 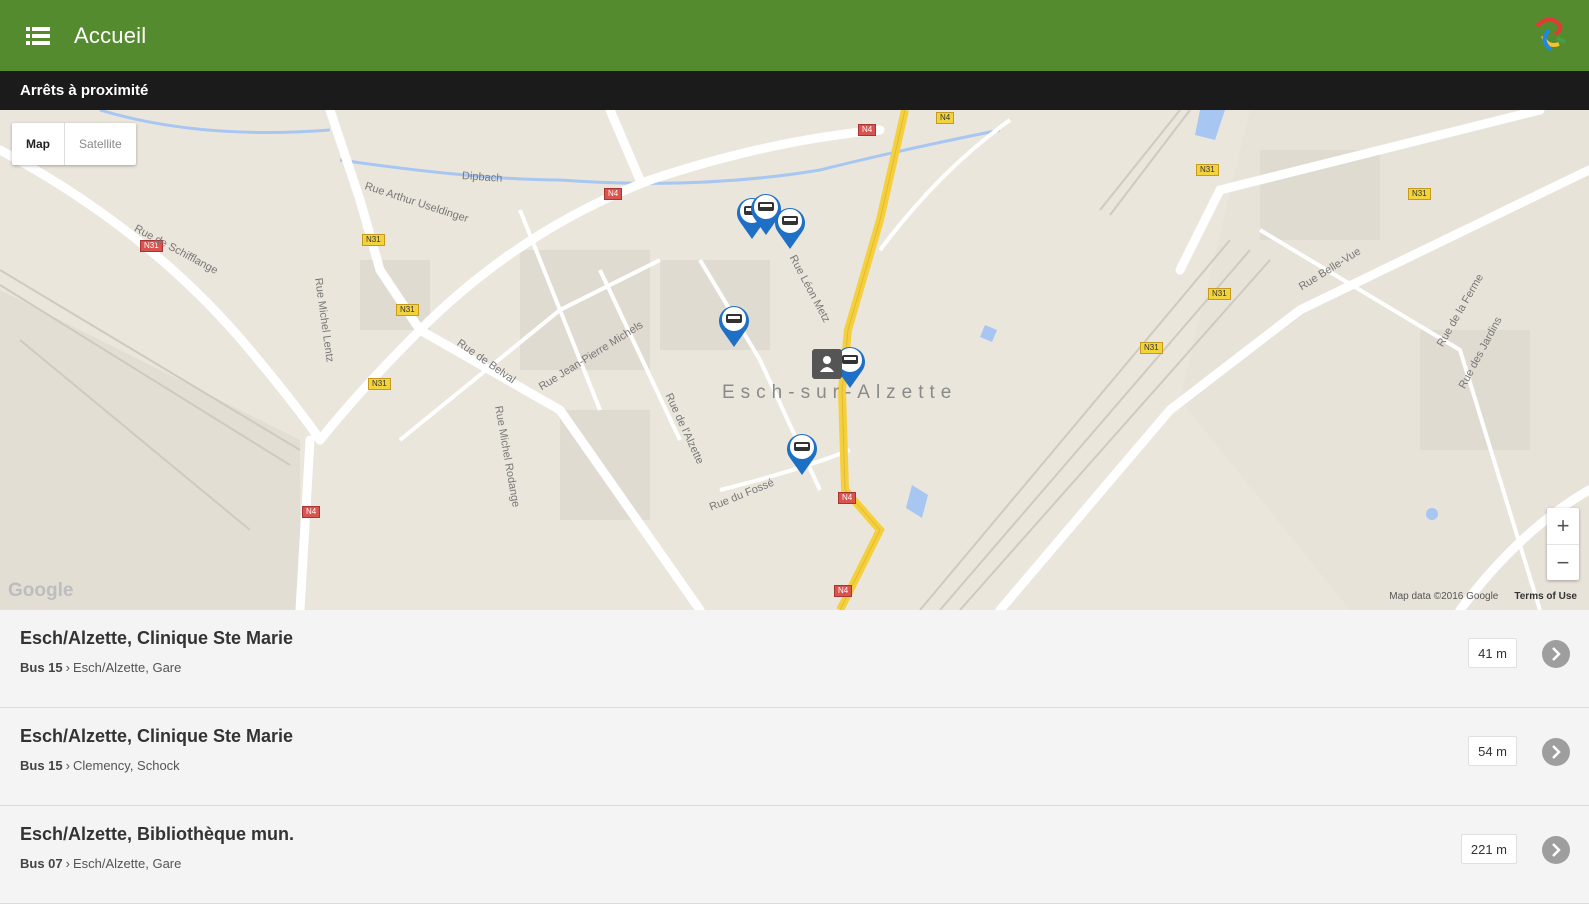 I want to click on stop-route: Bus 07 › Esch/Alzette, Gare, so click(x=100, y=863).